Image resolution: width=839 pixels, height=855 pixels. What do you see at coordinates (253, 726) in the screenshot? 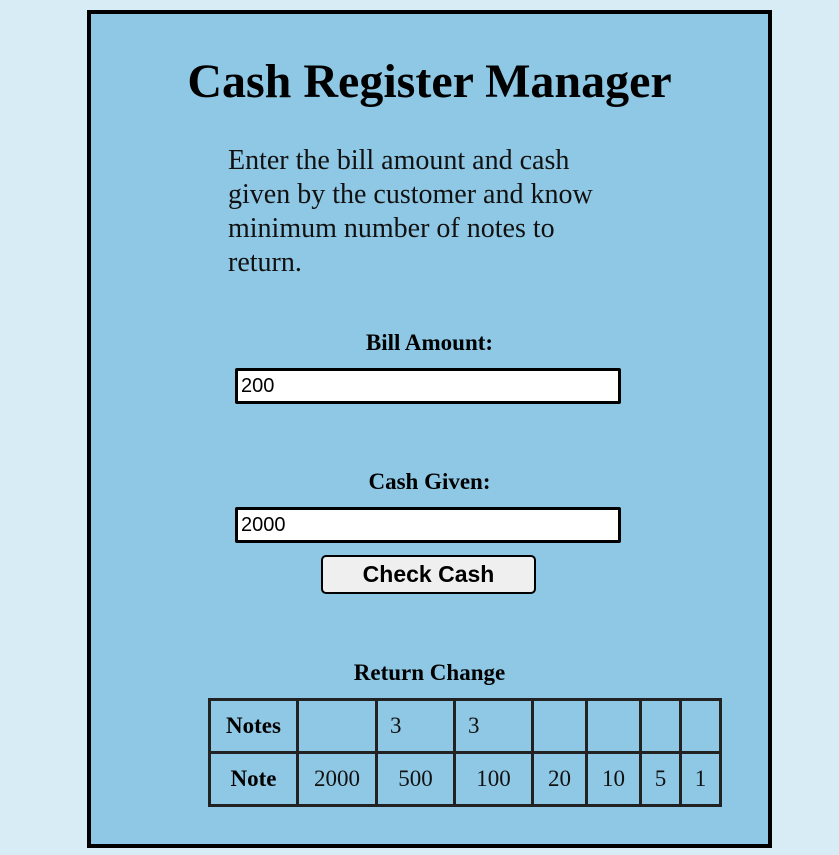
I see `notes-header: Notes` at bounding box center [253, 726].